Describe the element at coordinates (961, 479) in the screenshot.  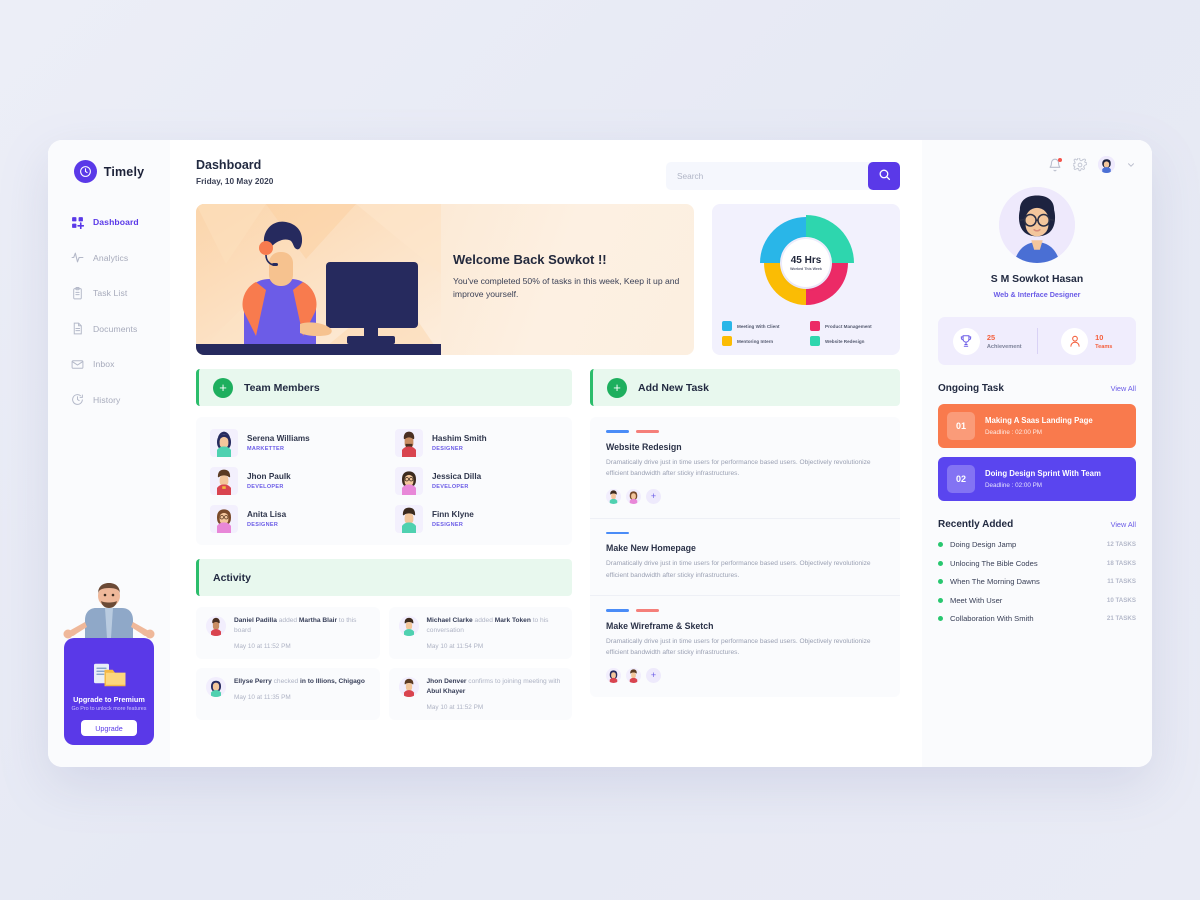
I see `task-number: 02` at that location.